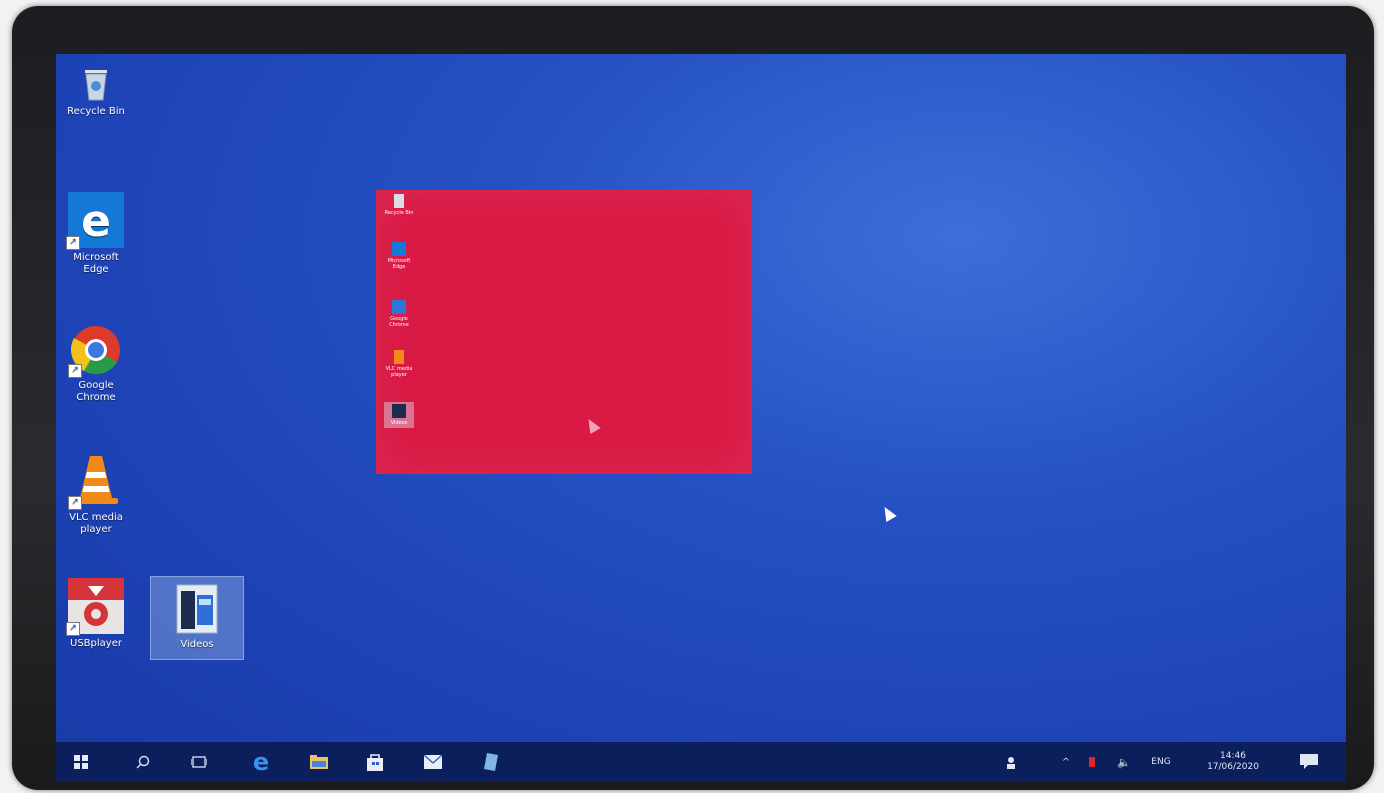  I want to click on taskbar-app-button, so click(491, 762).